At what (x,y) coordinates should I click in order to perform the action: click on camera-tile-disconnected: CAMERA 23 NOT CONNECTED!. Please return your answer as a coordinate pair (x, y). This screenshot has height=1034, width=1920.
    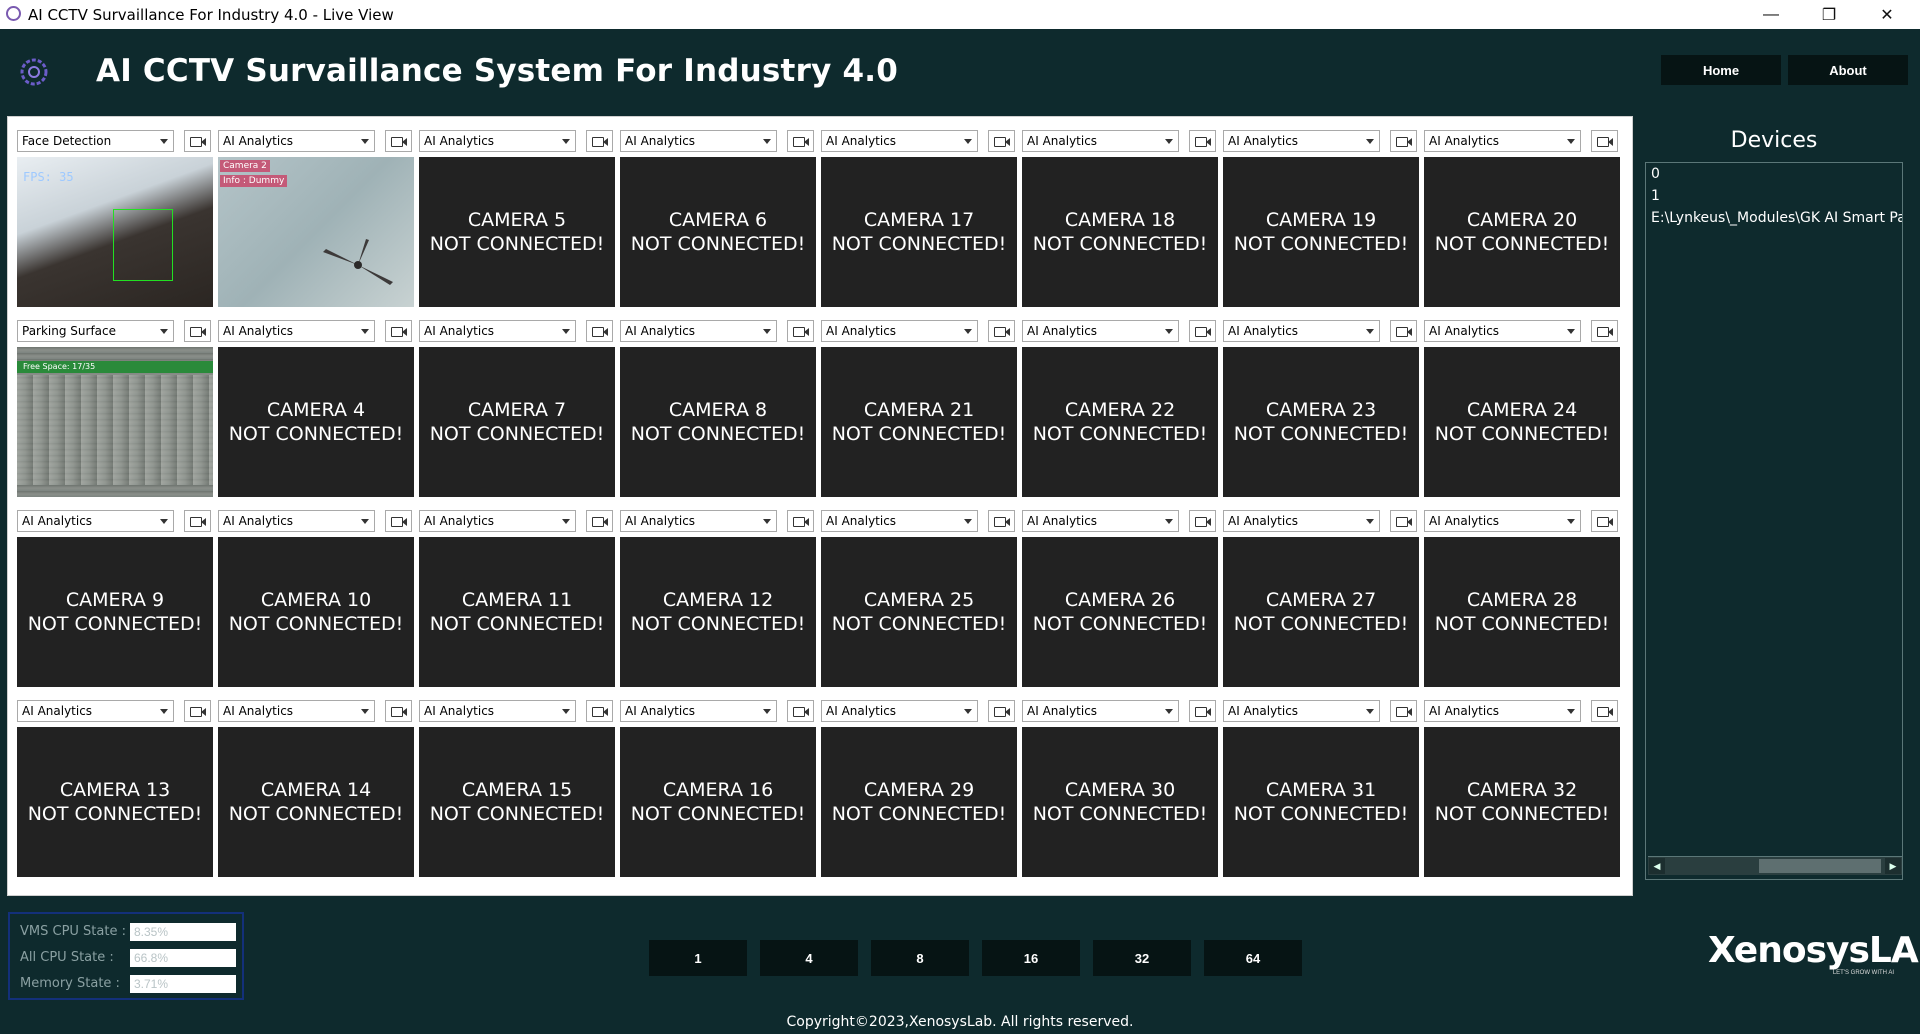
    Looking at the image, I should click on (1321, 422).